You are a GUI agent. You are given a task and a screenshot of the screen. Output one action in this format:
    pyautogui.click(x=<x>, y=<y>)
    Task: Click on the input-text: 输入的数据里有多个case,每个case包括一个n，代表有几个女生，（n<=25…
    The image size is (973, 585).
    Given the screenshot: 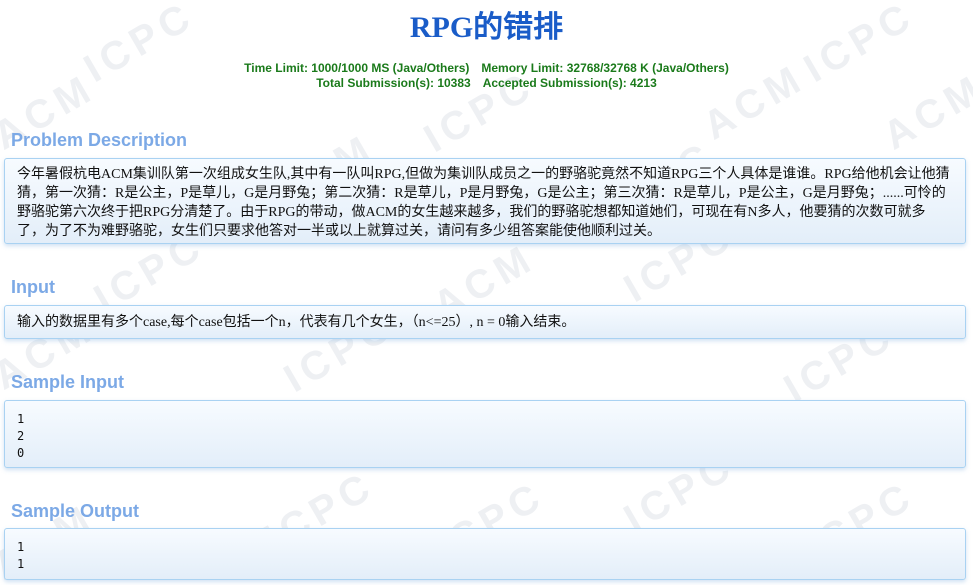 What is the action you would take?
    pyautogui.click(x=296, y=322)
    